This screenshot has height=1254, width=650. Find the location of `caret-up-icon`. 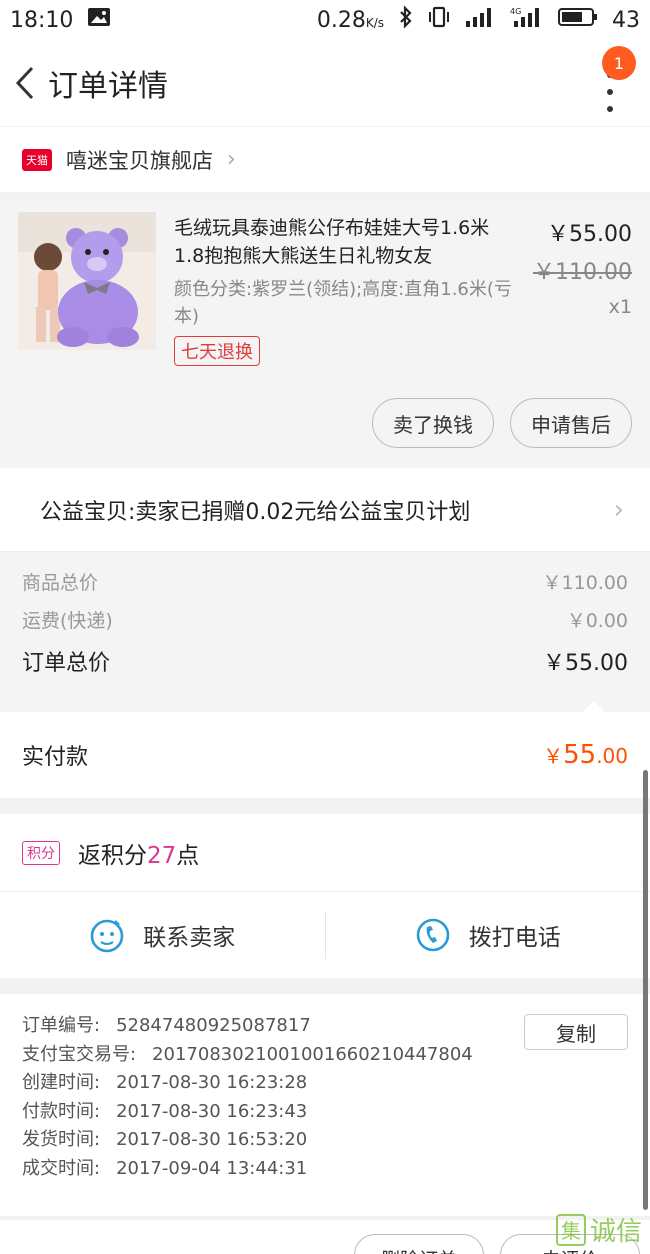

caret-up-icon is located at coordinates (594, 707).